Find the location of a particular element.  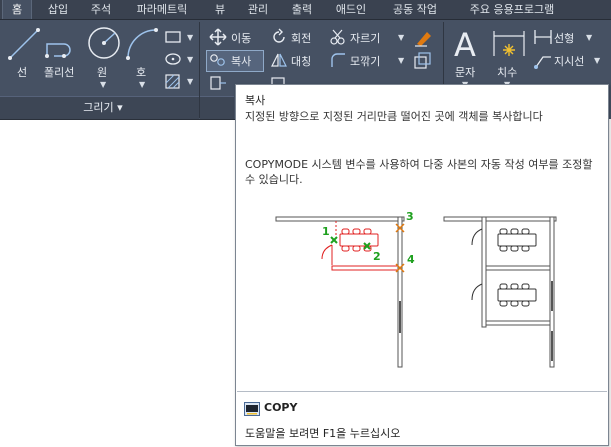

svg-text: A is located at coordinates (465, 44).